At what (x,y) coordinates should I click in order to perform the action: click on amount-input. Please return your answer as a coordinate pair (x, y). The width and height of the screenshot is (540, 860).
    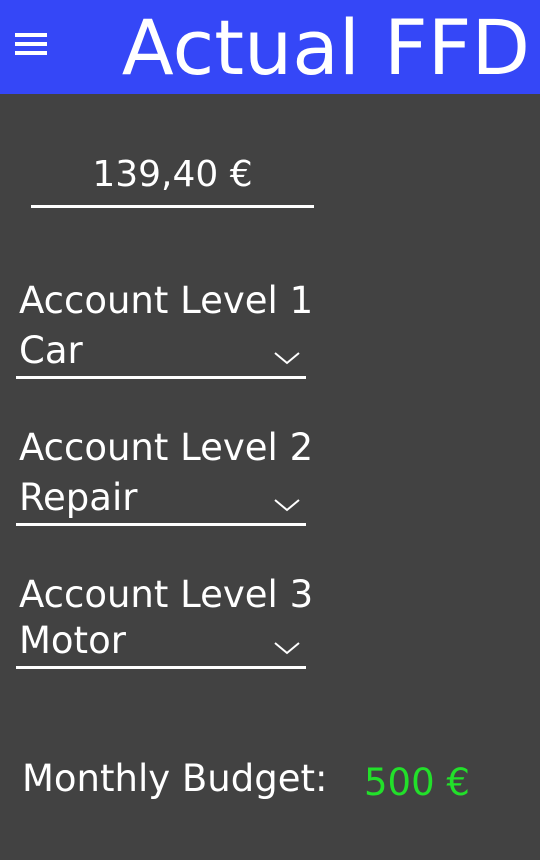
    Looking at the image, I should click on (172, 179).